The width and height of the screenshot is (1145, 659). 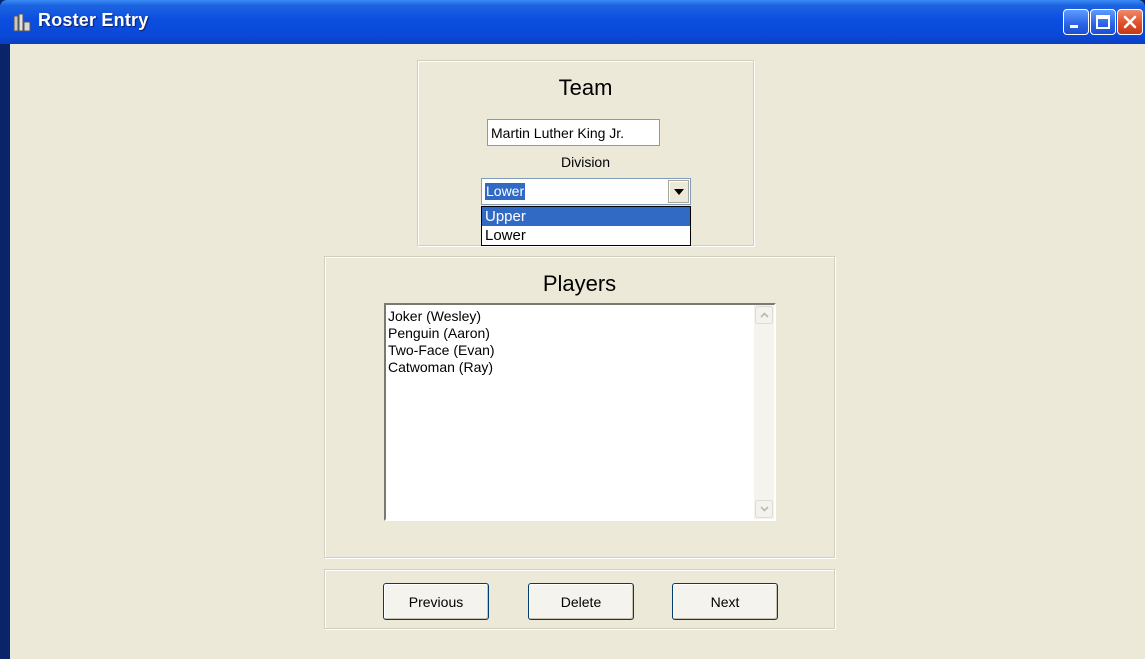 What do you see at coordinates (586, 191) in the screenshot?
I see `division-select: Lower` at bounding box center [586, 191].